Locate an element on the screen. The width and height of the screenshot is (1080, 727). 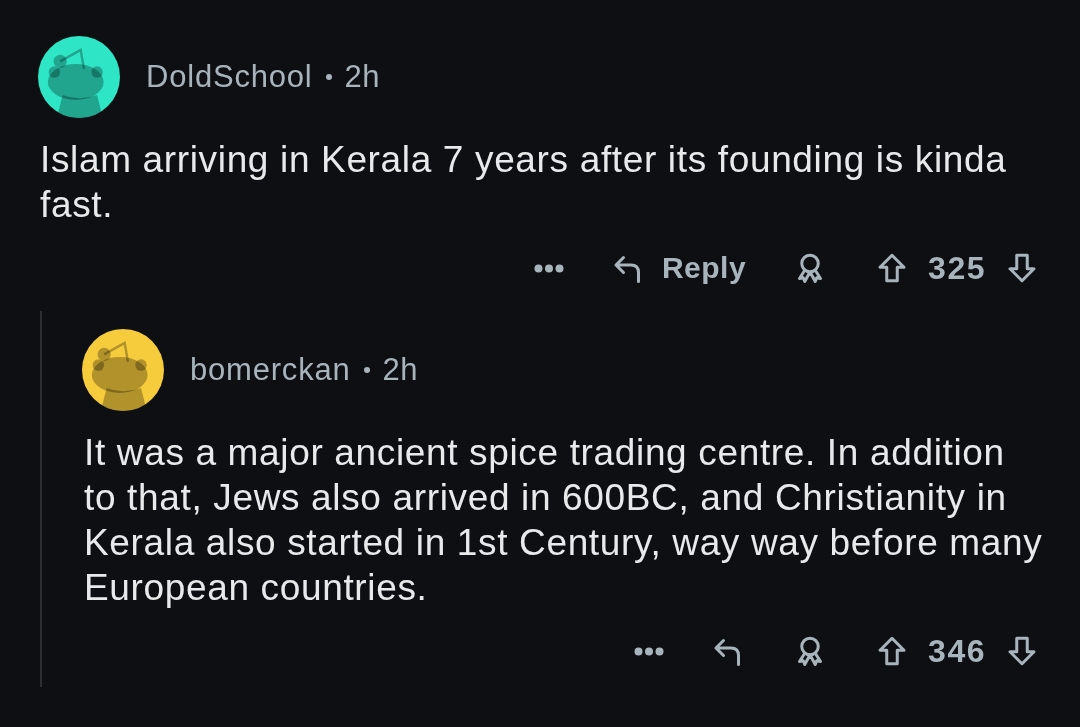
vote-count: 325 is located at coordinates (957, 268).